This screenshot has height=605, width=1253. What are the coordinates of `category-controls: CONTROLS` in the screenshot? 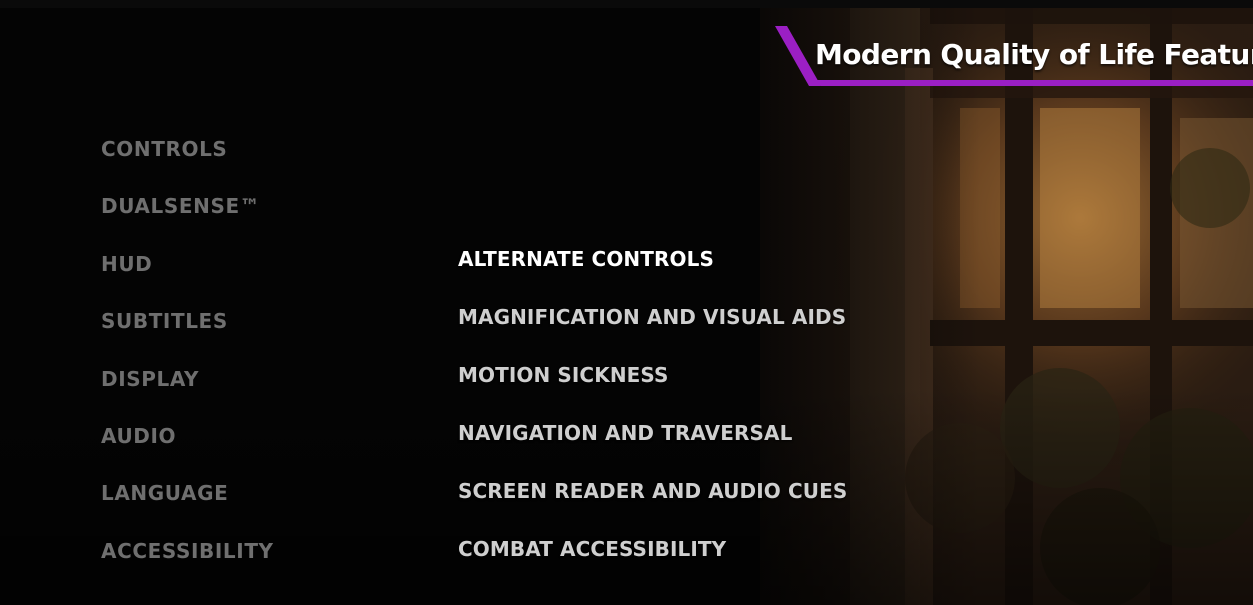 It's located at (231, 161).